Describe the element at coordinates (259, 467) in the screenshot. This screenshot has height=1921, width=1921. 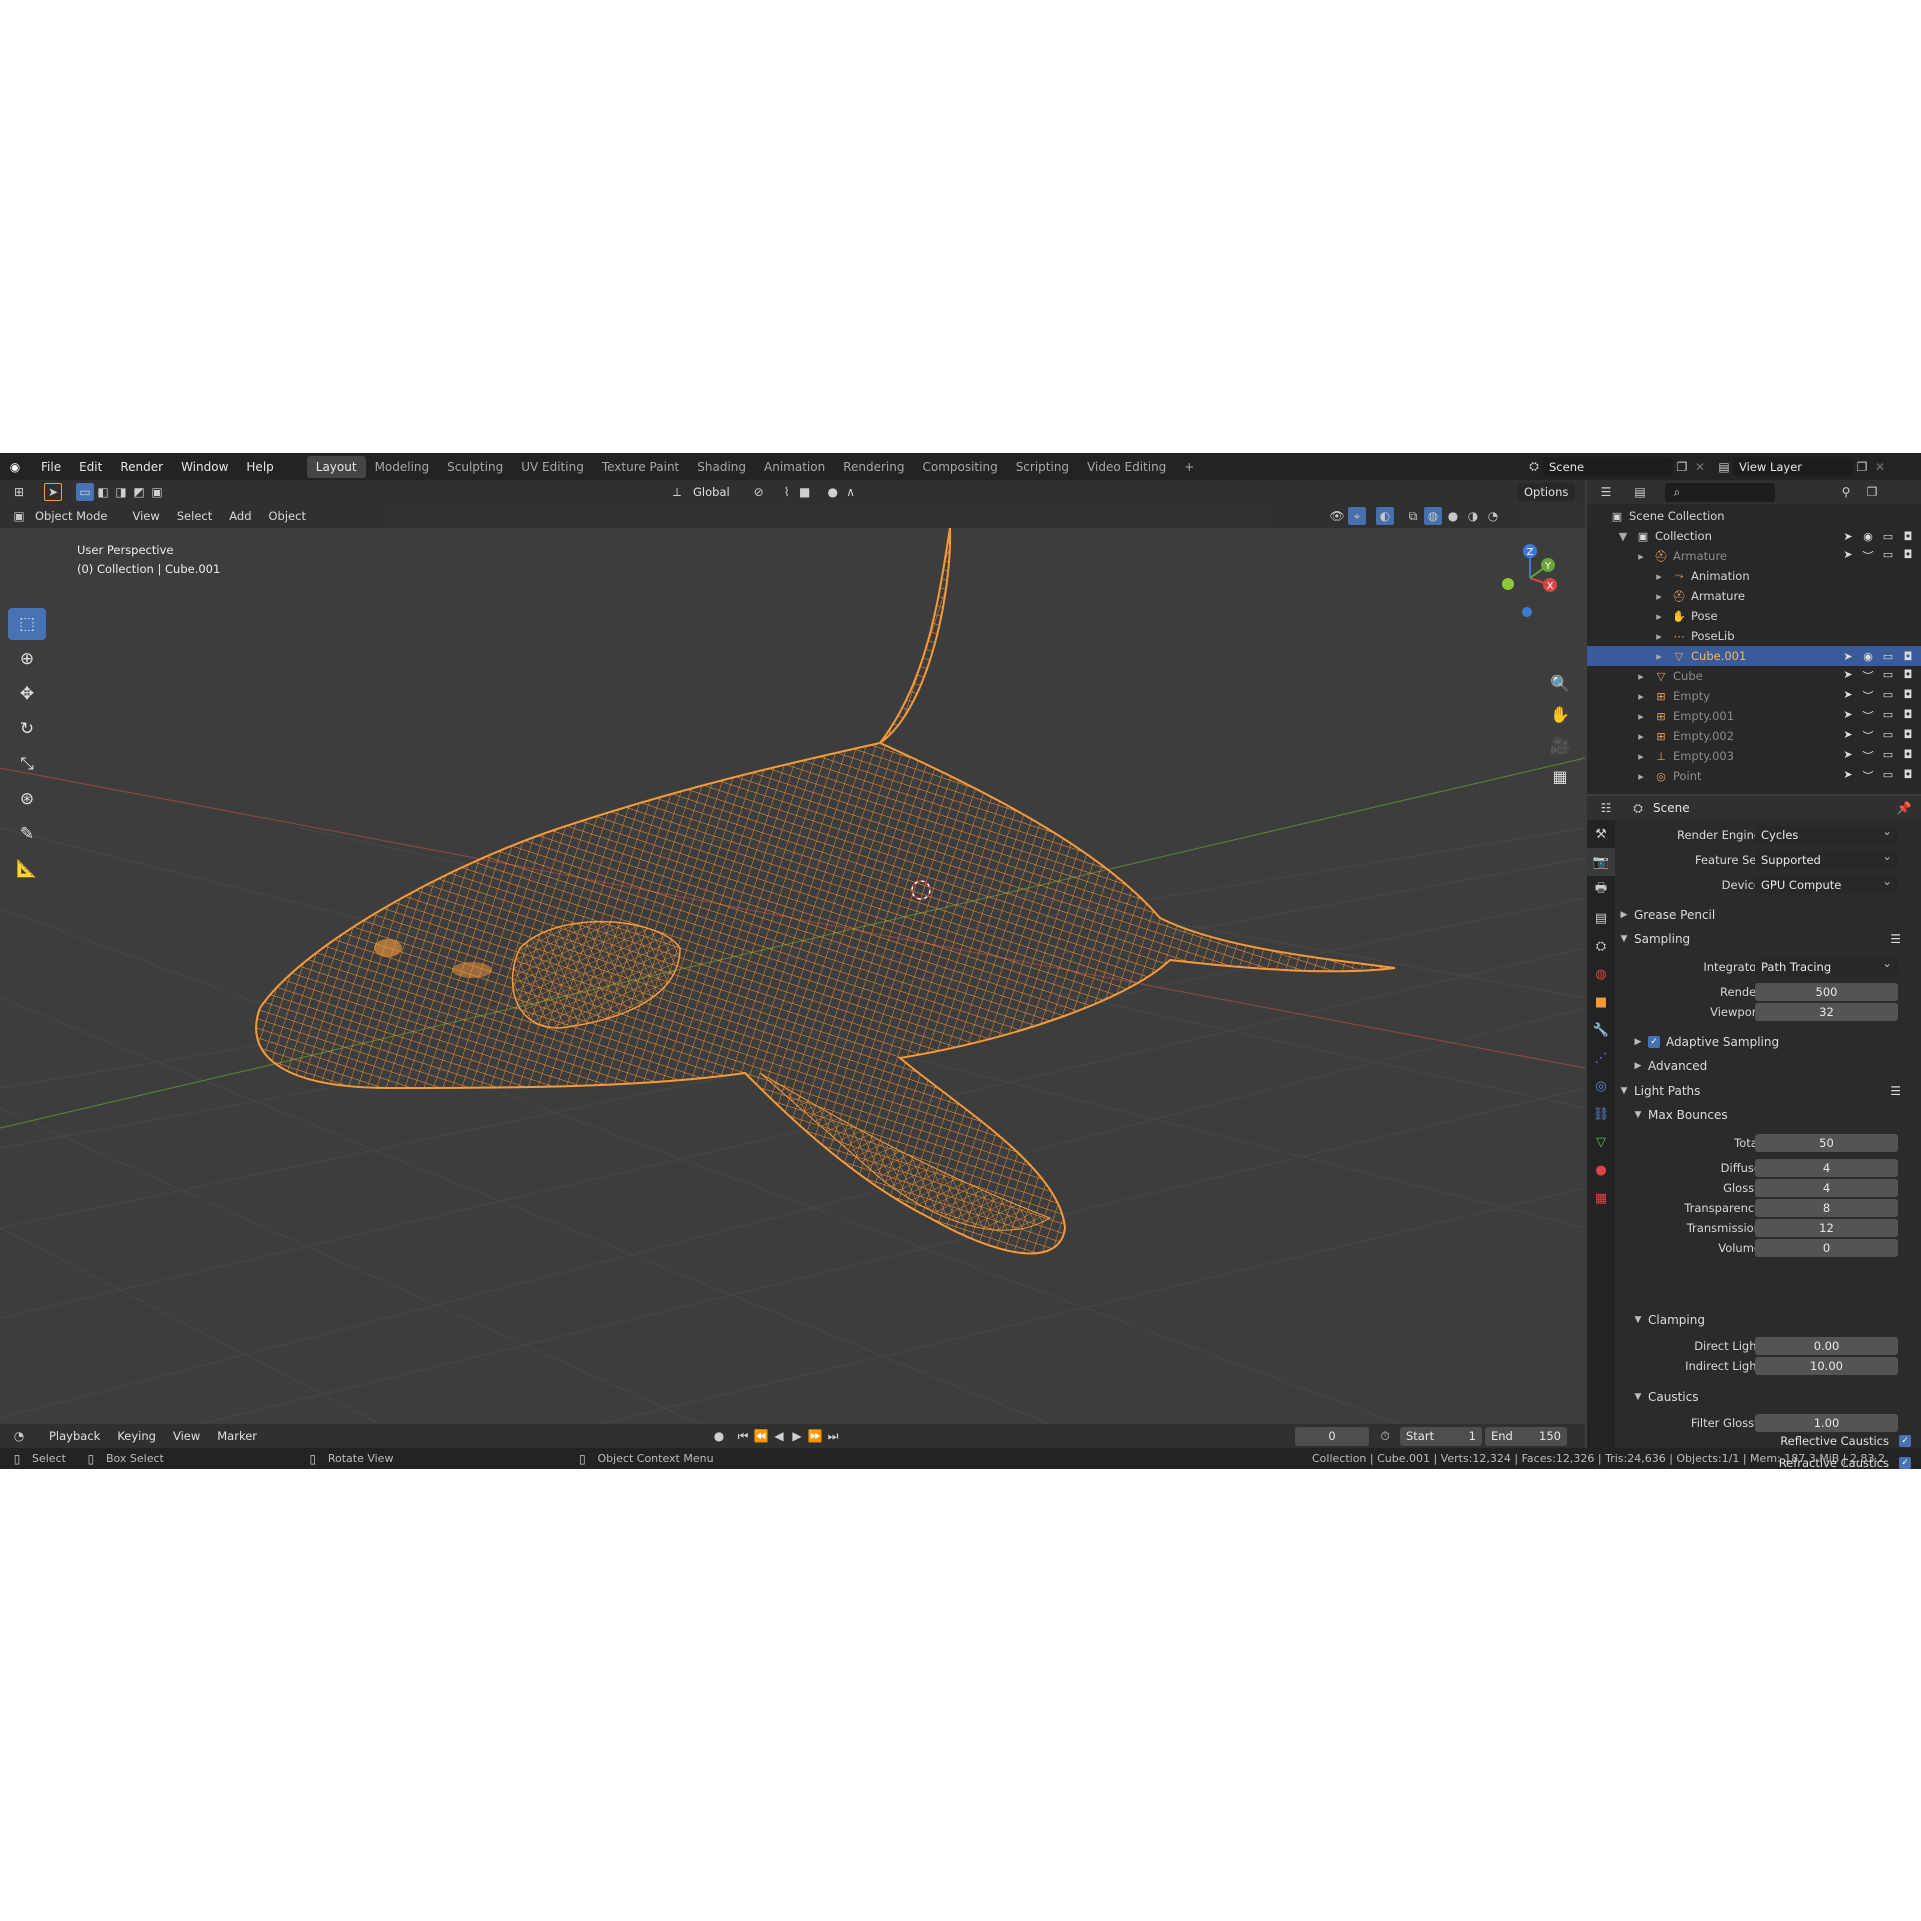
I see `menu-help: Help` at that location.